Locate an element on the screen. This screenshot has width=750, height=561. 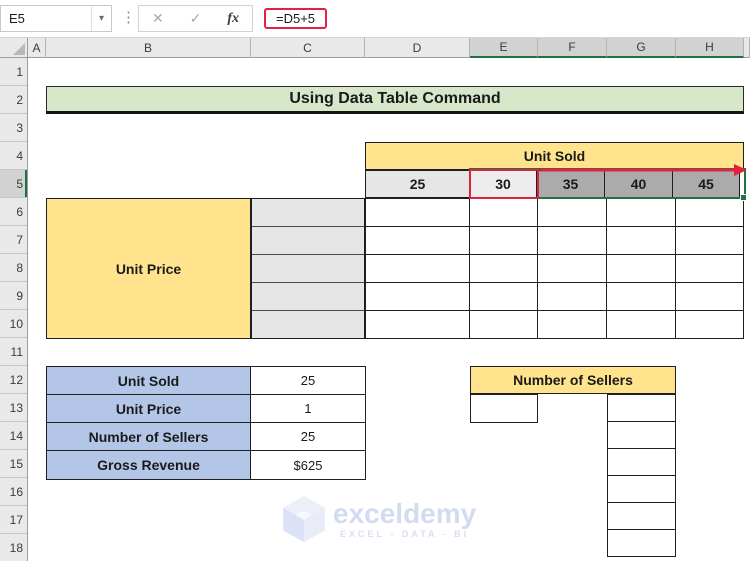
cell-c6 is located at coordinates (308, 213).